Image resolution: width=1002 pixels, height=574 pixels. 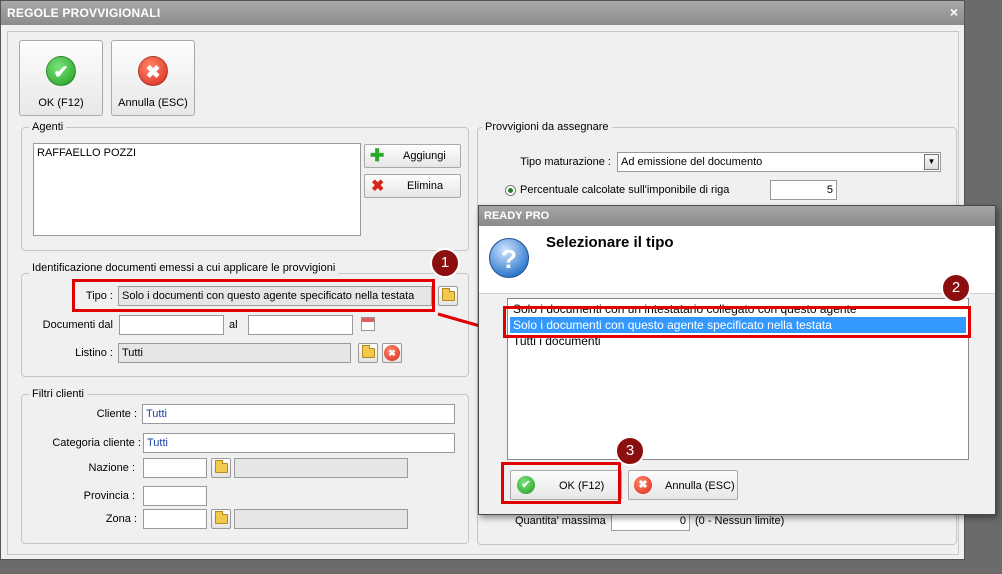 What do you see at coordinates (234, 353) in the screenshot?
I see `listino-field: Tutti` at bounding box center [234, 353].